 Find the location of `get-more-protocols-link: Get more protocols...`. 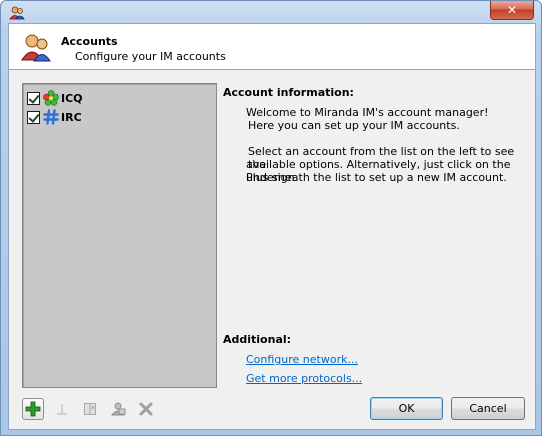

get-more-protocols-link: Get more protocols... is located at coordinates (304, 378).